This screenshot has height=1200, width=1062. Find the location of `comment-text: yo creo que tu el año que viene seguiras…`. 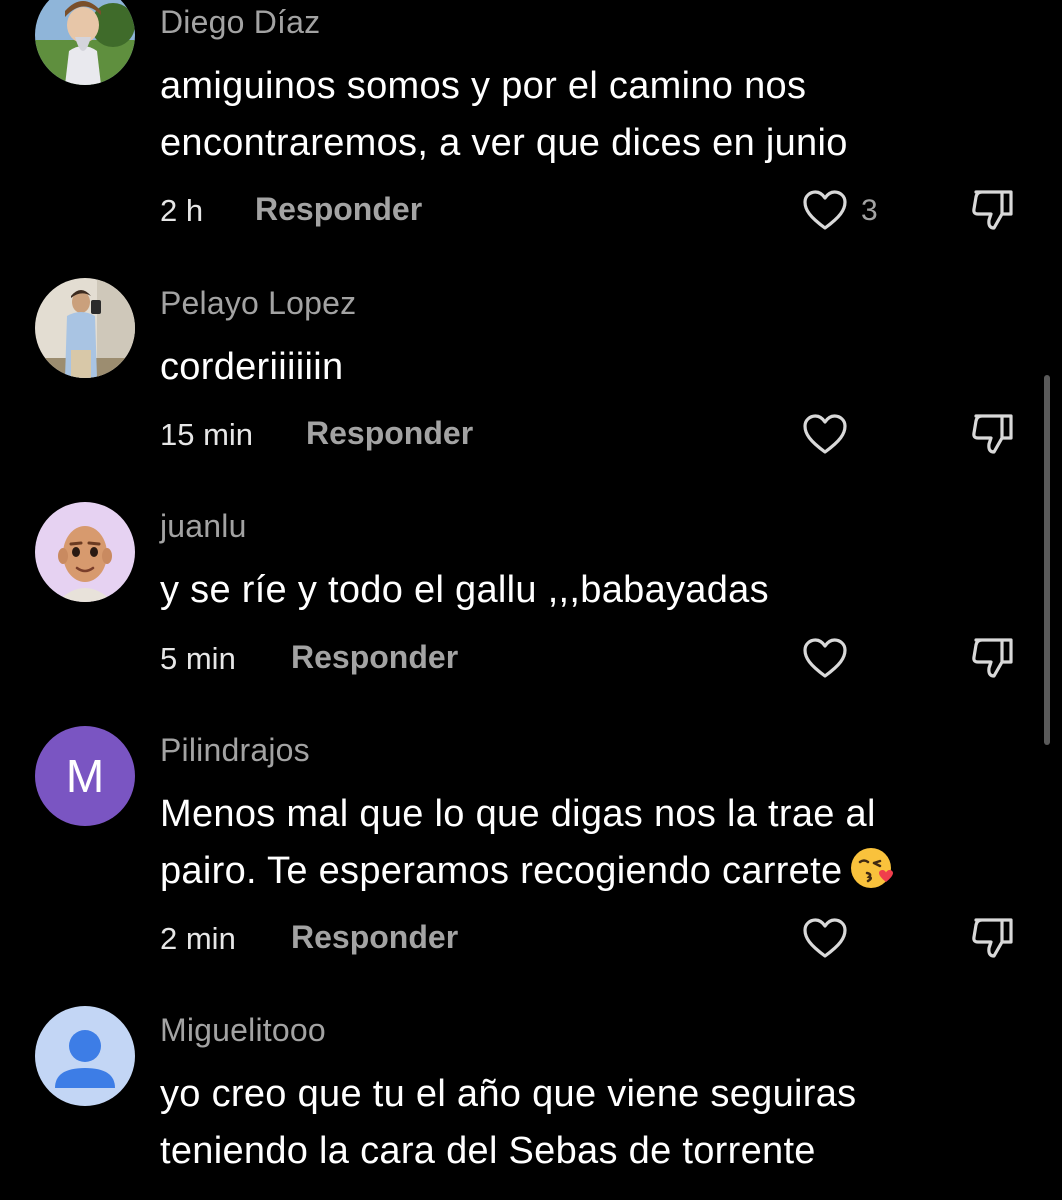

comment-text: yo creo que tu el año que viene seguiras… is located at coordinates (508, 1122).